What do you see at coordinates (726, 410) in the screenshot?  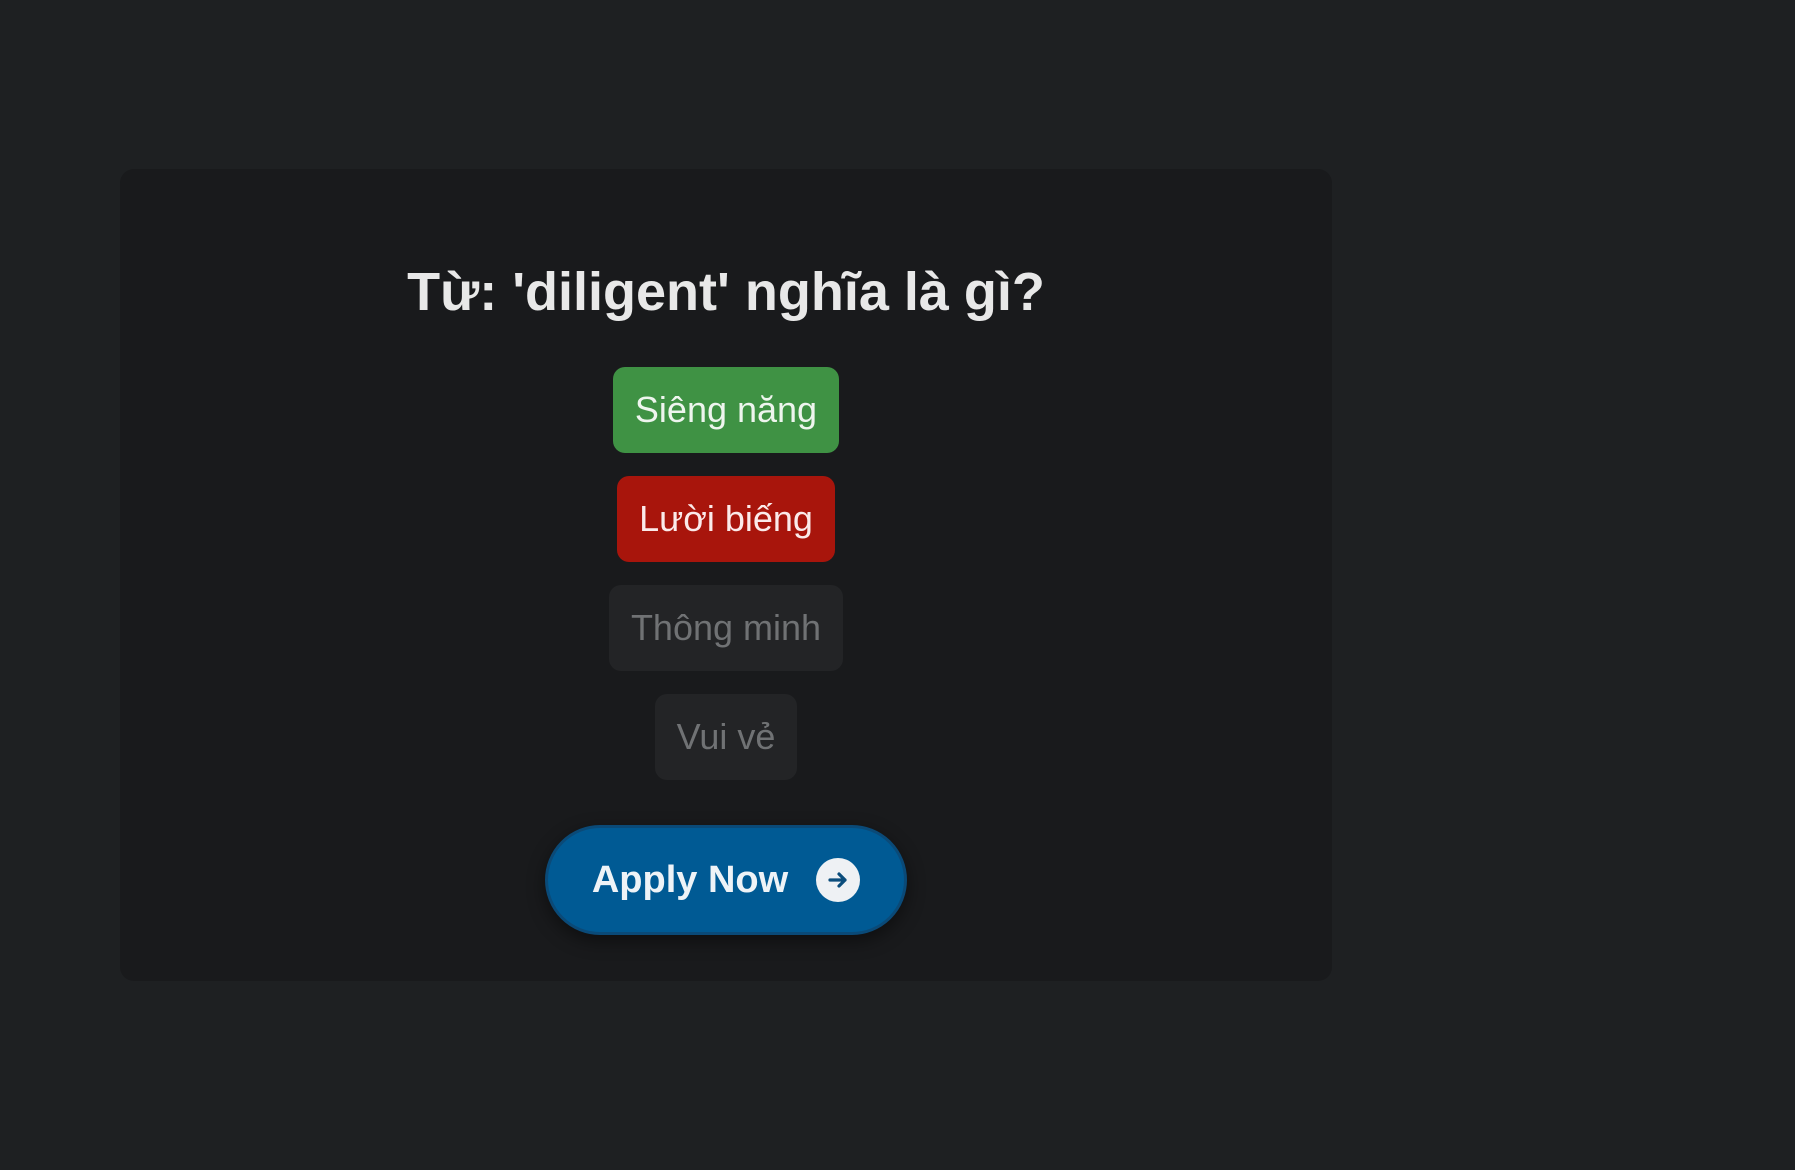 I see `option-sieng-nang-button: Siêng năng` at bounding box center [726, 410].